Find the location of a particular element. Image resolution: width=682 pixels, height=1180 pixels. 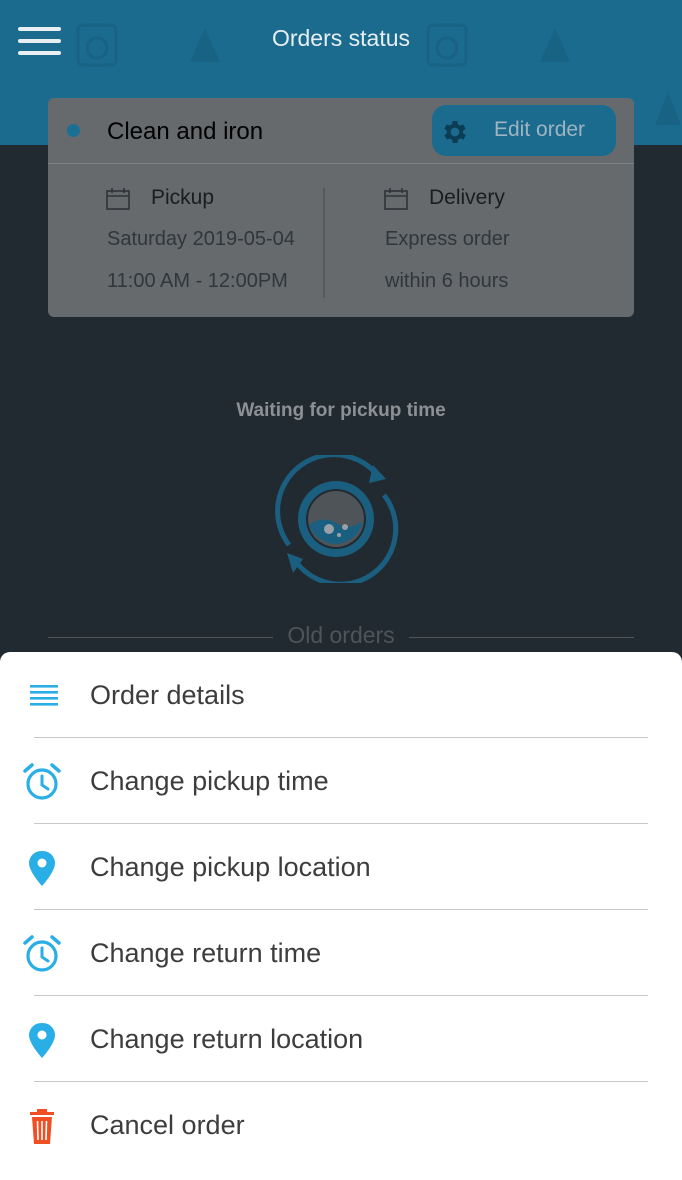

menu-item-label: Change pickup location is located at coordinates (230, 867).